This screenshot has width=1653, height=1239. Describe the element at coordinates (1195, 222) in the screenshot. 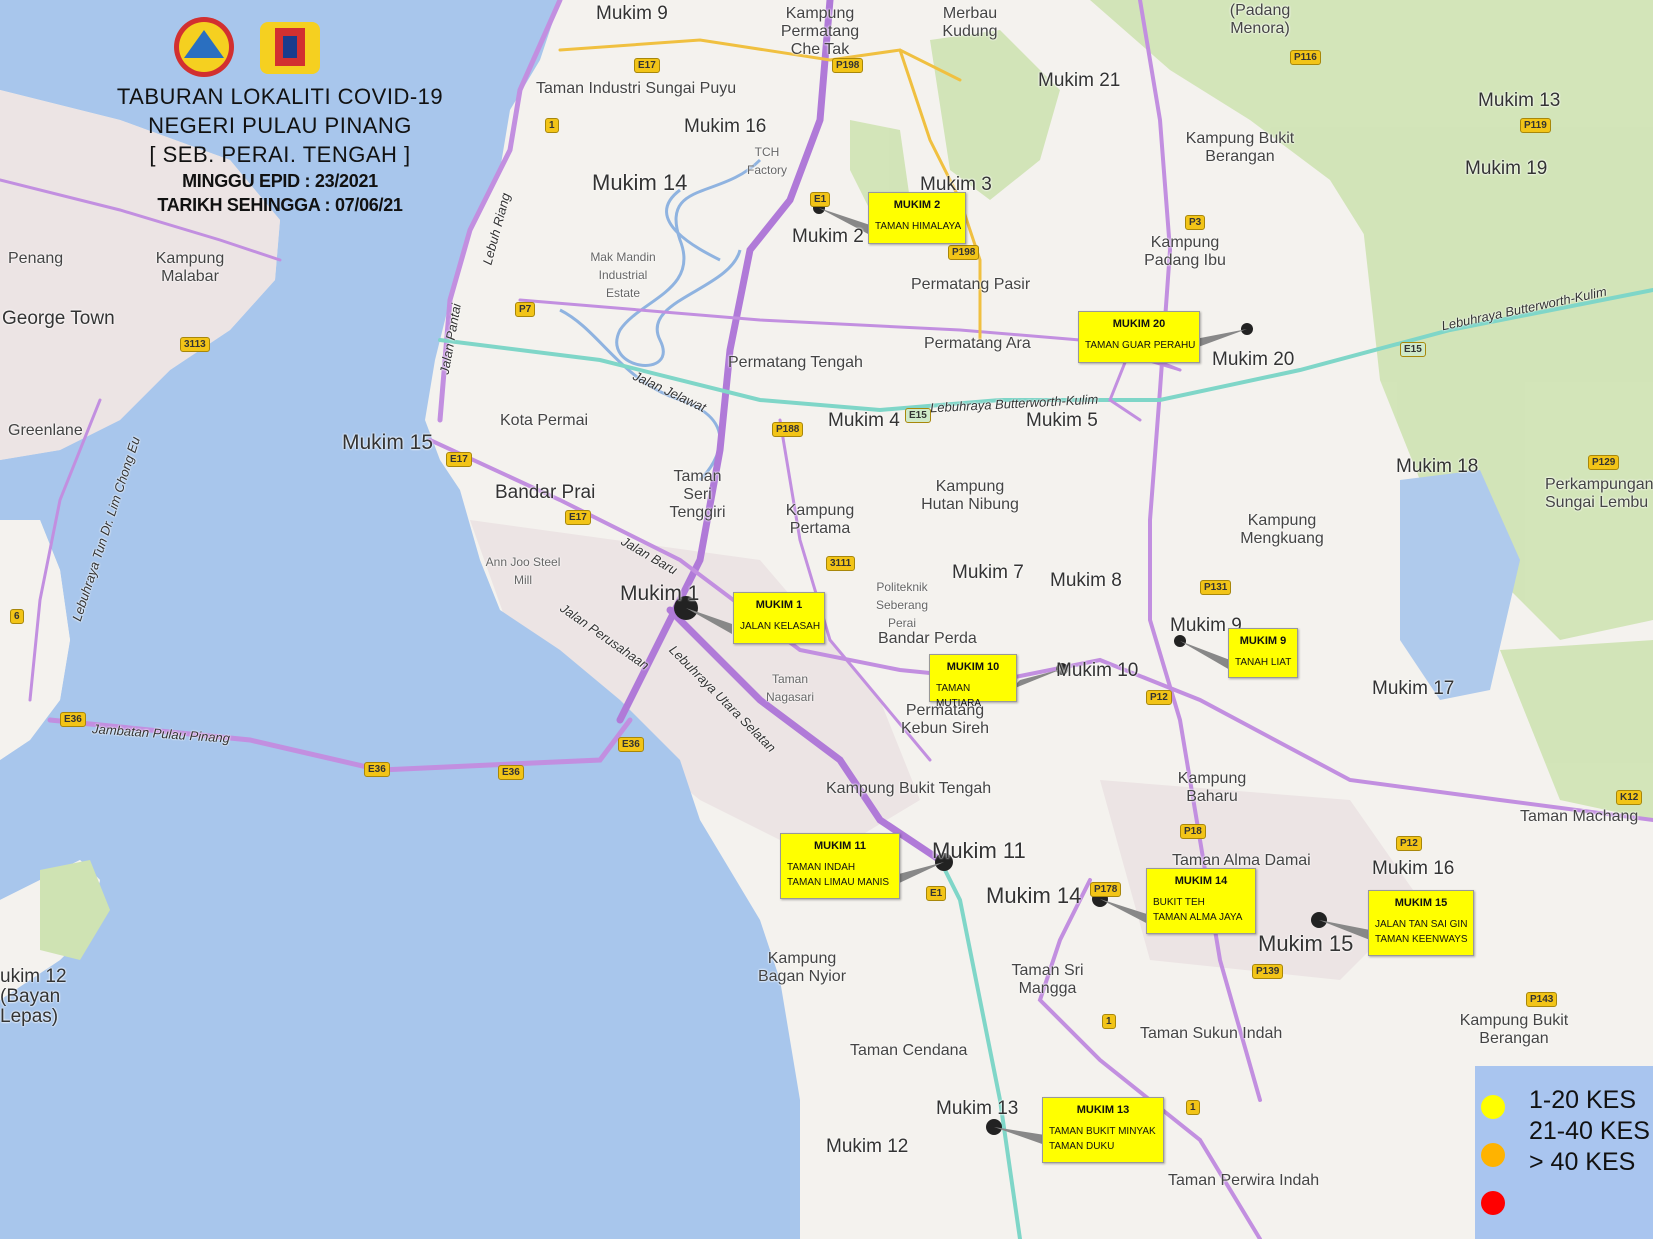

I see `route-shield: P3` at that location.